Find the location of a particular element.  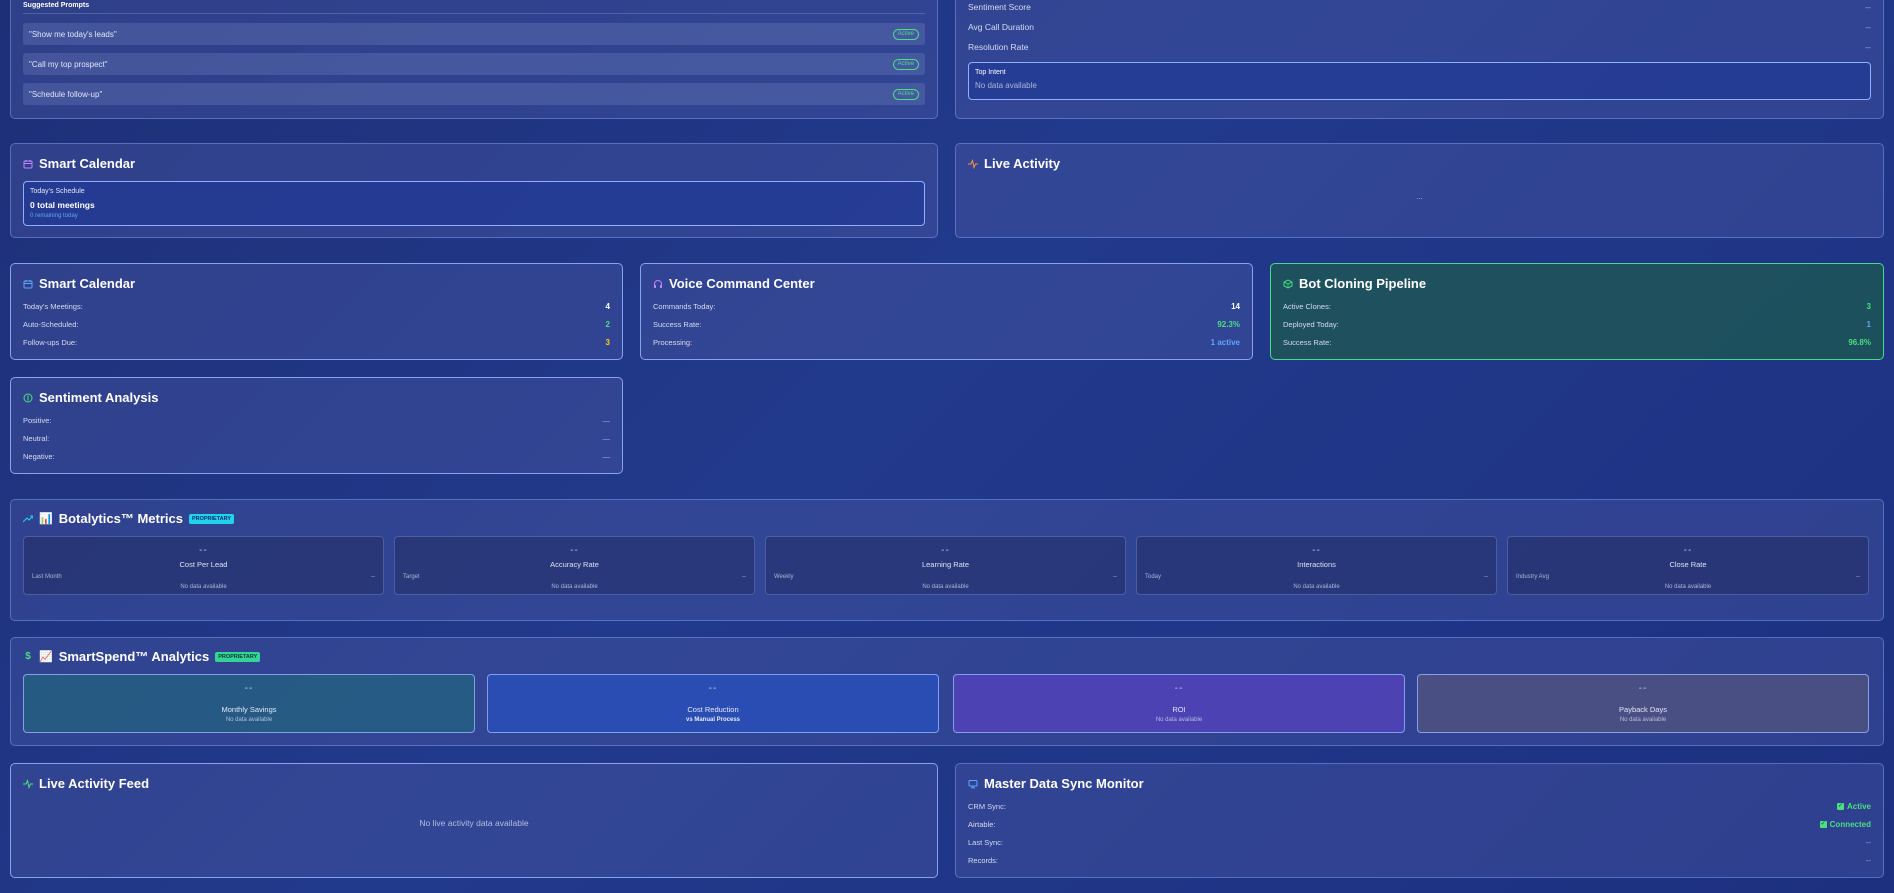

remaining-meetings: 0 remaining today is located at coordinates (54, 216).